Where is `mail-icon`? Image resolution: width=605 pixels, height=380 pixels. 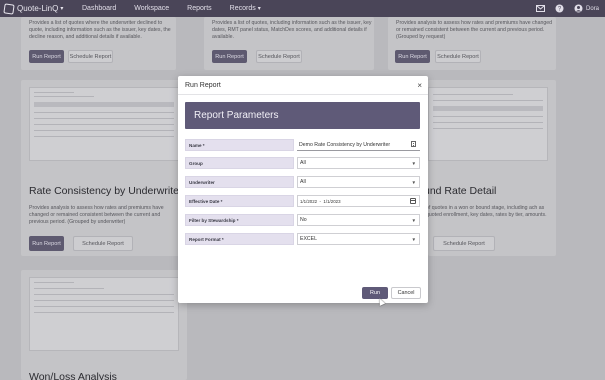
mail-icon is located at coordinates (540, 8).